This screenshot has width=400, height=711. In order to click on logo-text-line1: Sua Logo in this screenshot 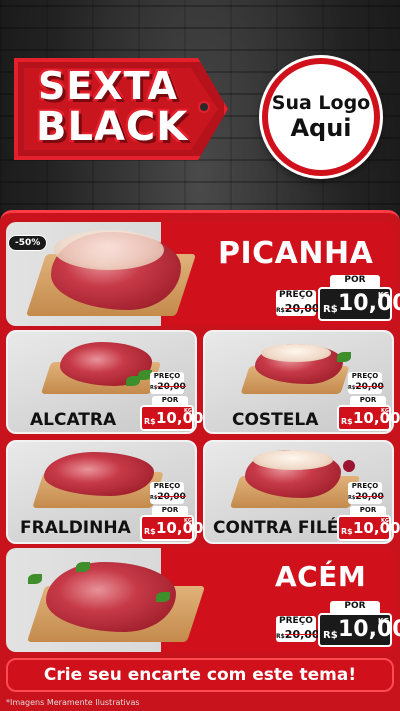, I will do `click(321, 103)`.